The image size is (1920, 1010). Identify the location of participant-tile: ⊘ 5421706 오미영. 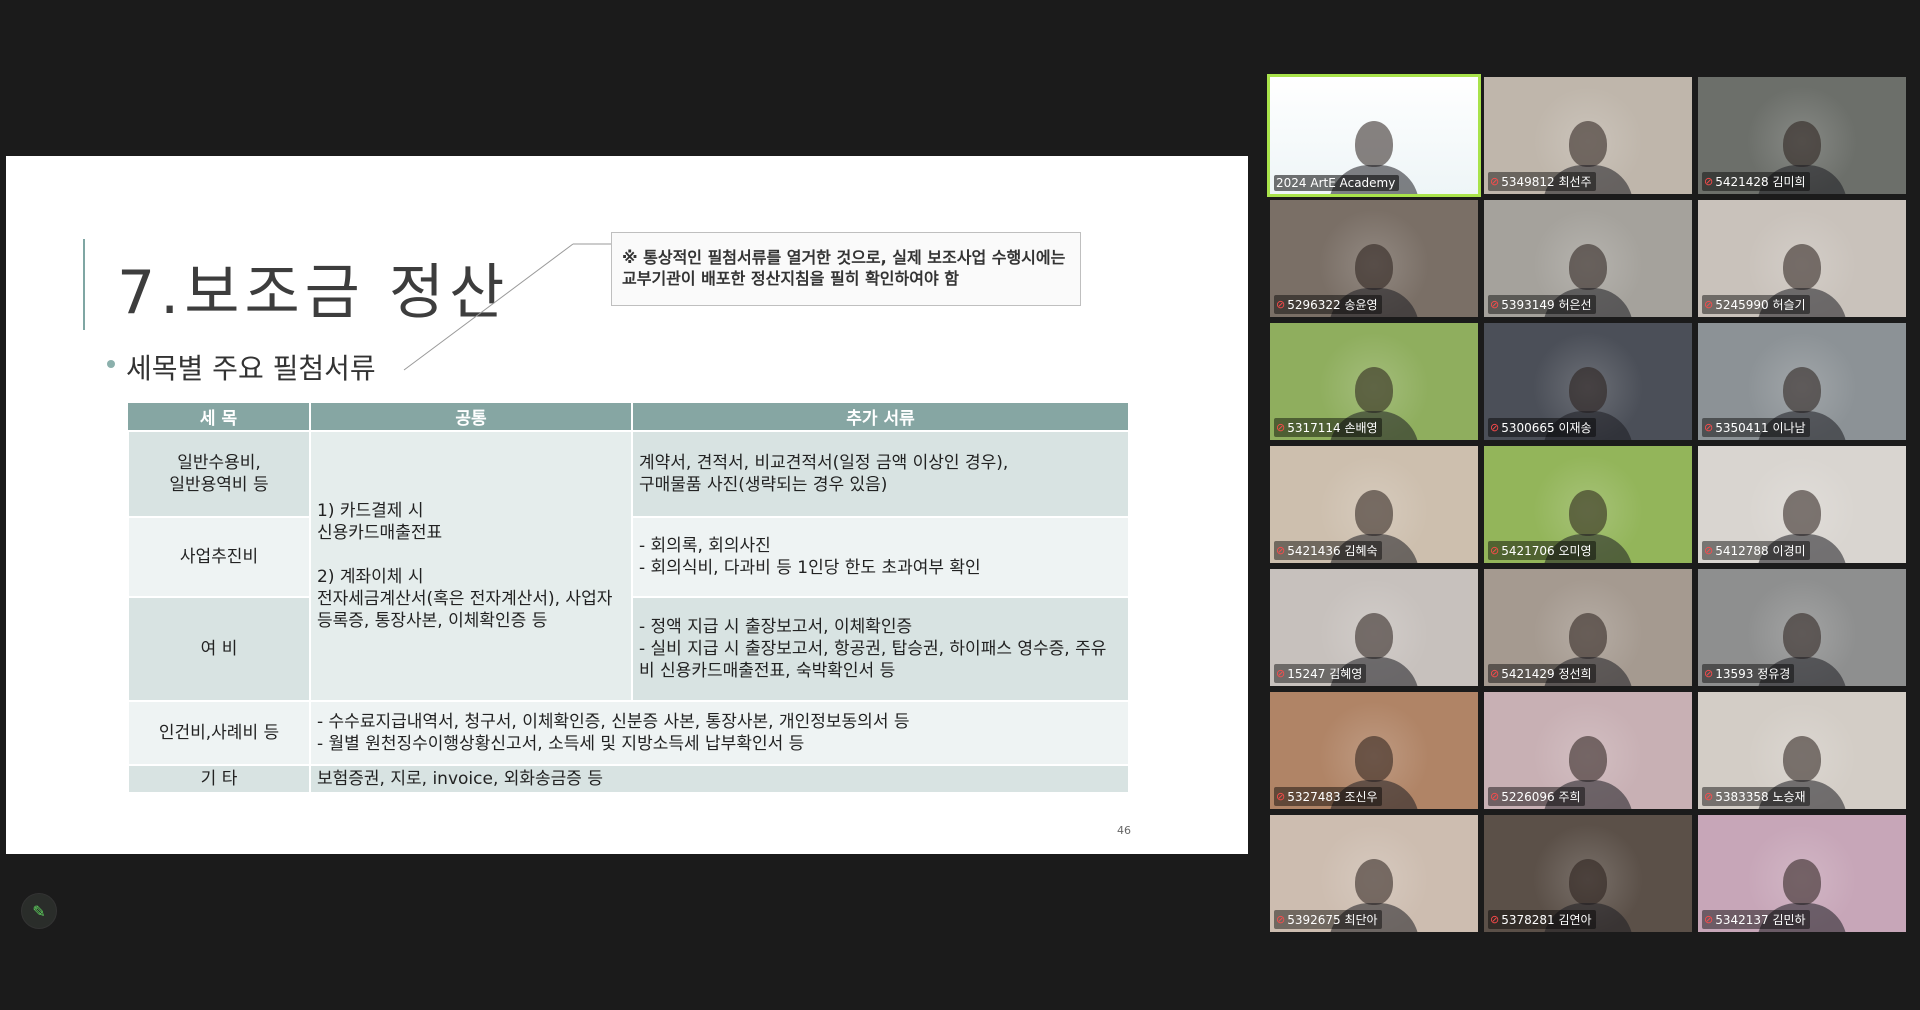
(1588, 504).